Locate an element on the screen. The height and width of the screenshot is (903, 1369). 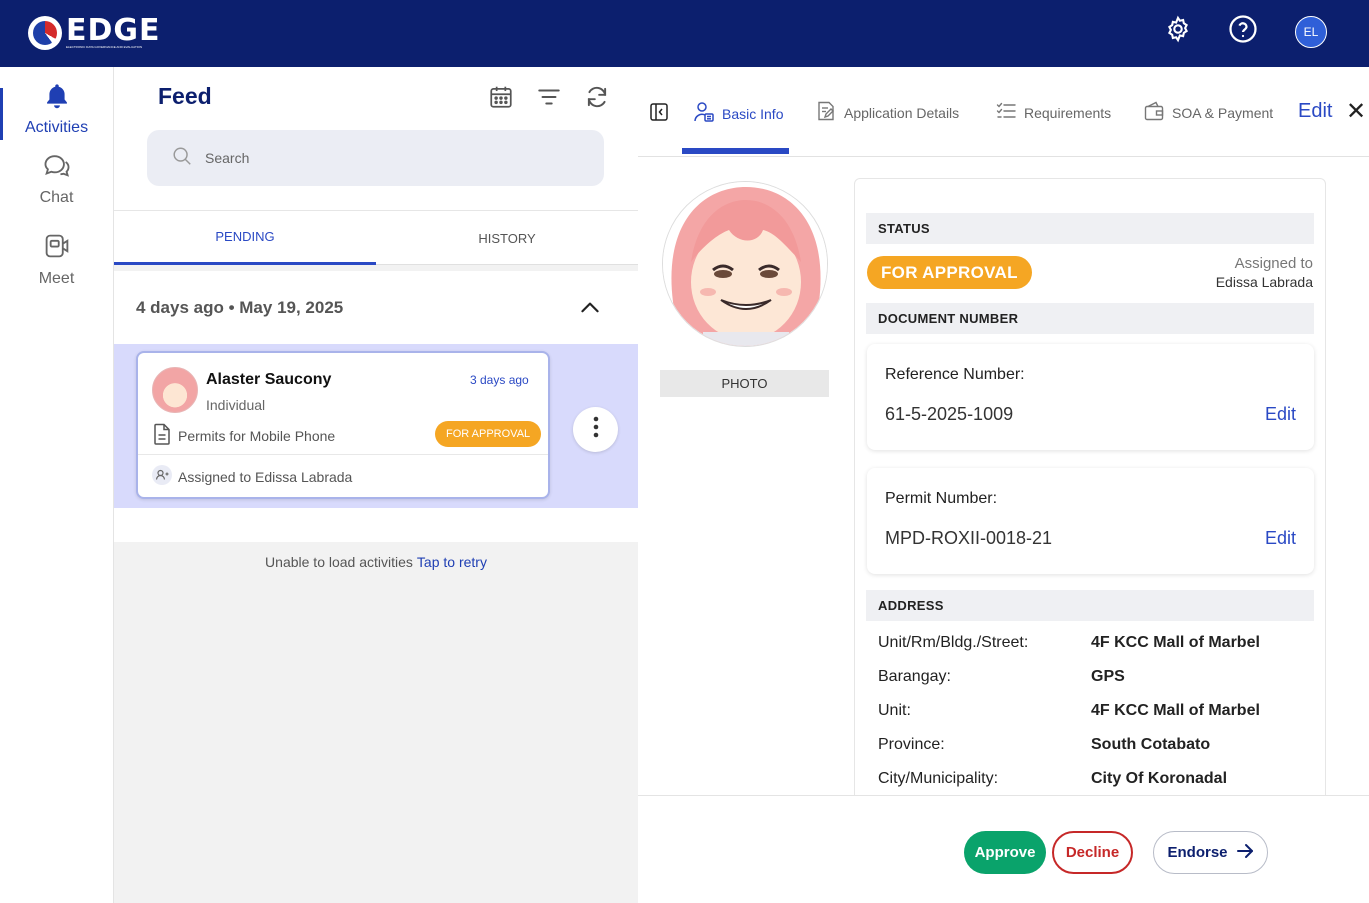
checklist-icon is located at coordinates (1006, 112).